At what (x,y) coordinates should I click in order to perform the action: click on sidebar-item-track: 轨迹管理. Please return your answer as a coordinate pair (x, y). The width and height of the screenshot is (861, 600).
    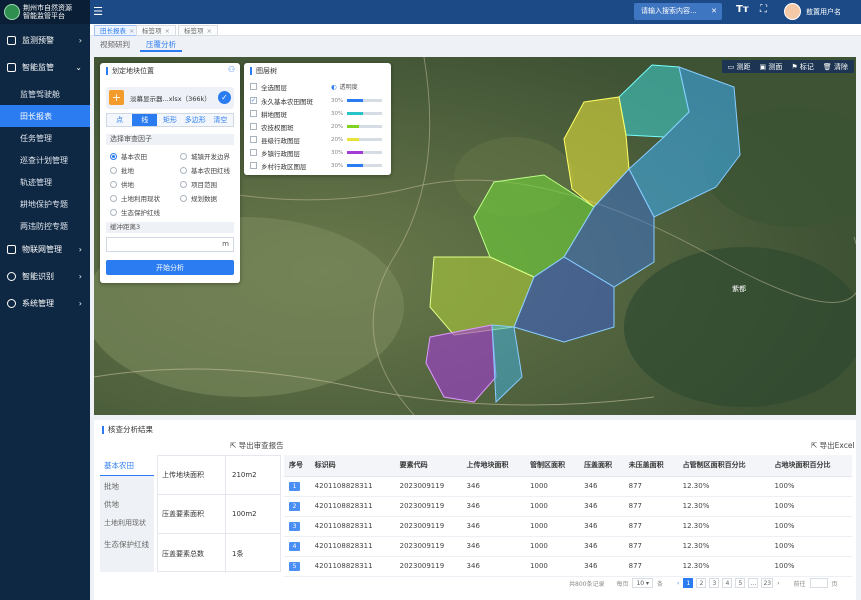
    Looking at the image, I should click on (45, 182).